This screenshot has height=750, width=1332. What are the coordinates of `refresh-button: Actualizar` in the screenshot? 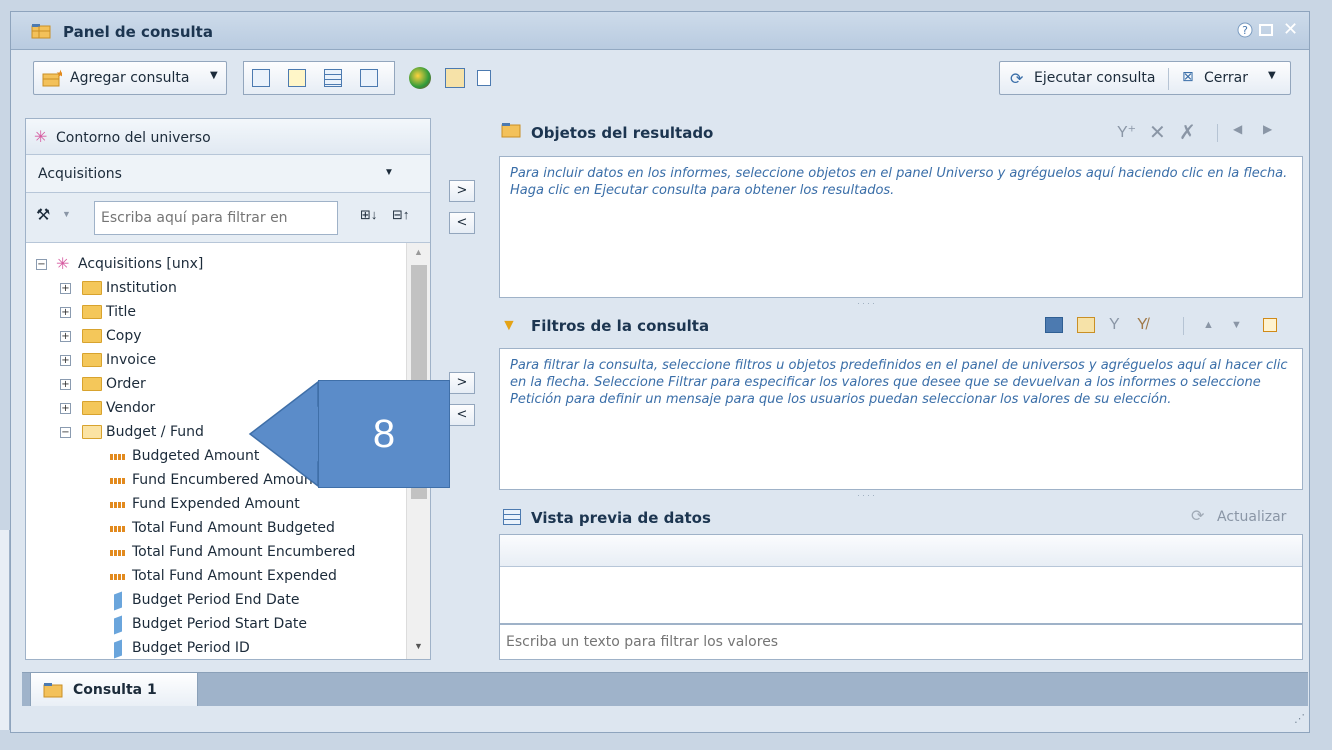 It's located at (1251, 517).